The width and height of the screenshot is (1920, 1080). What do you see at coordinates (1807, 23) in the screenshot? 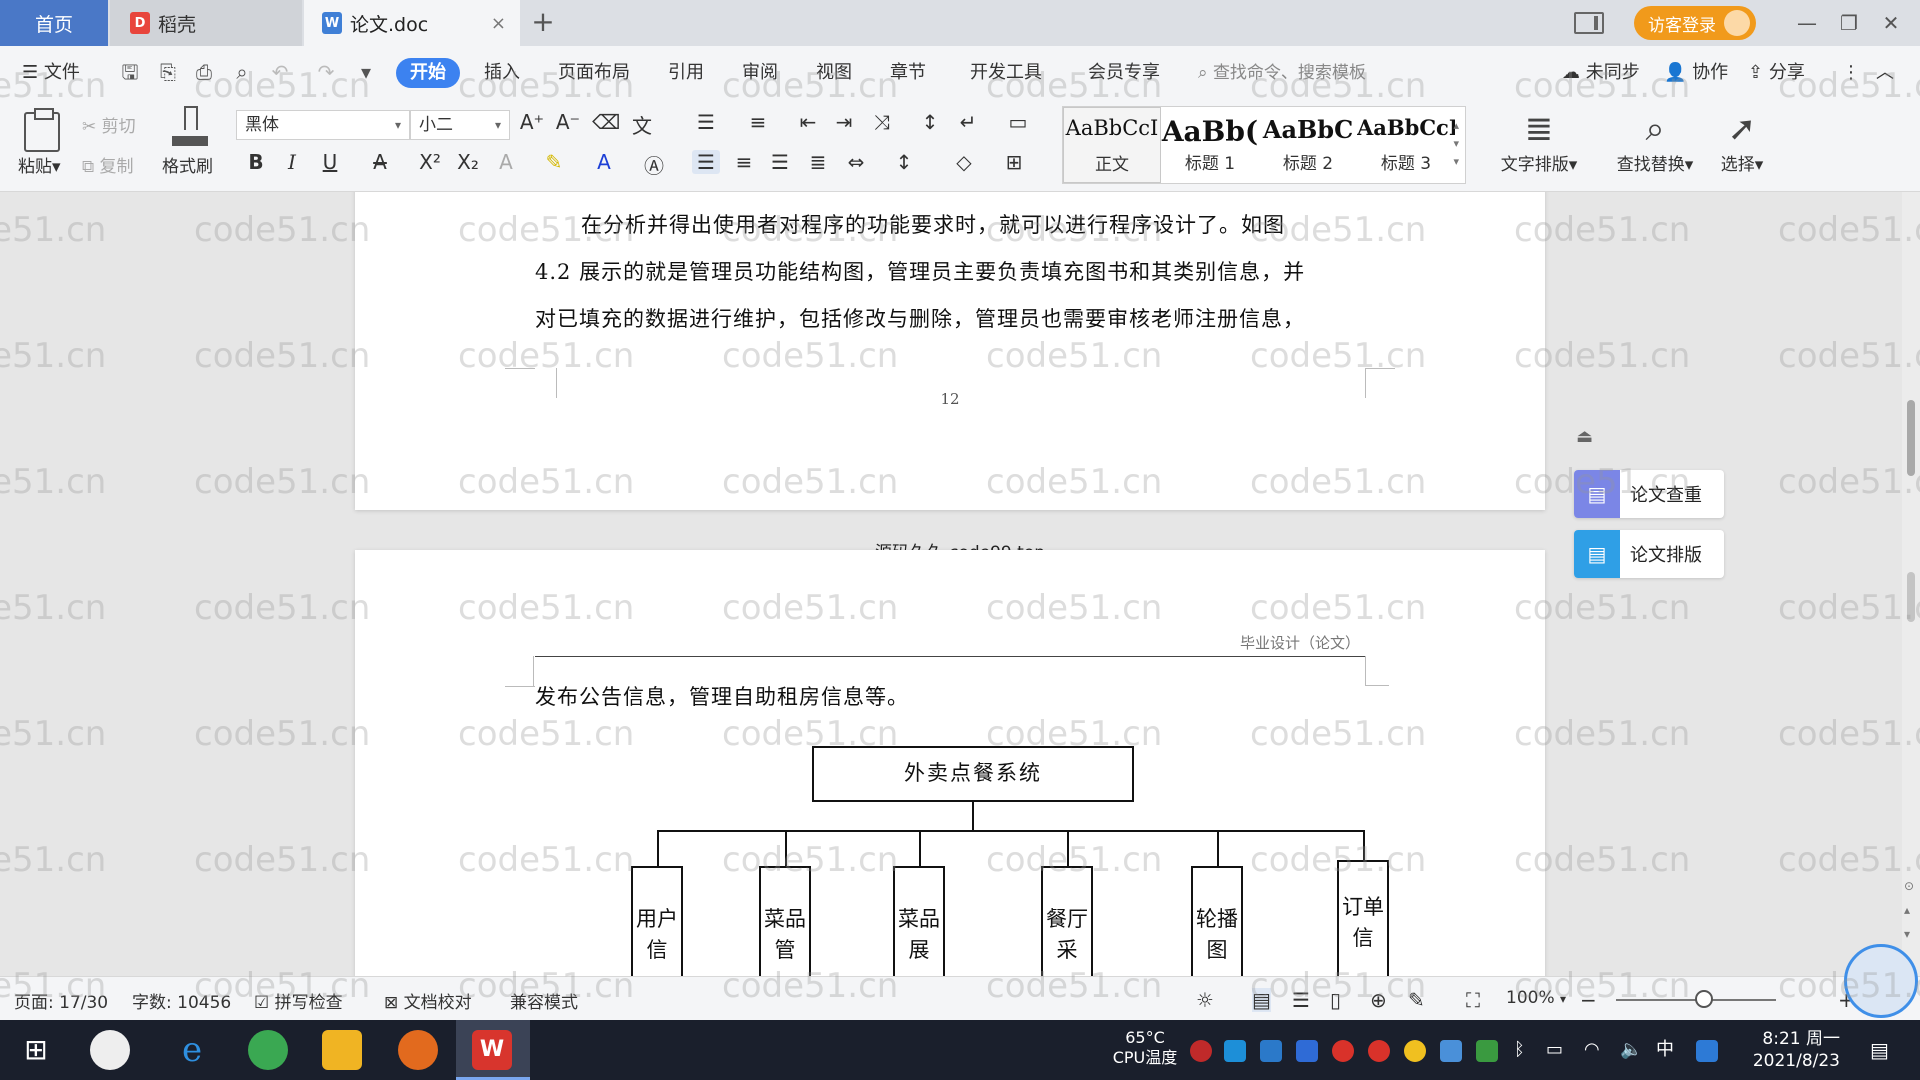
I see `minimize-button: —` at bounding box center [1807, 23].